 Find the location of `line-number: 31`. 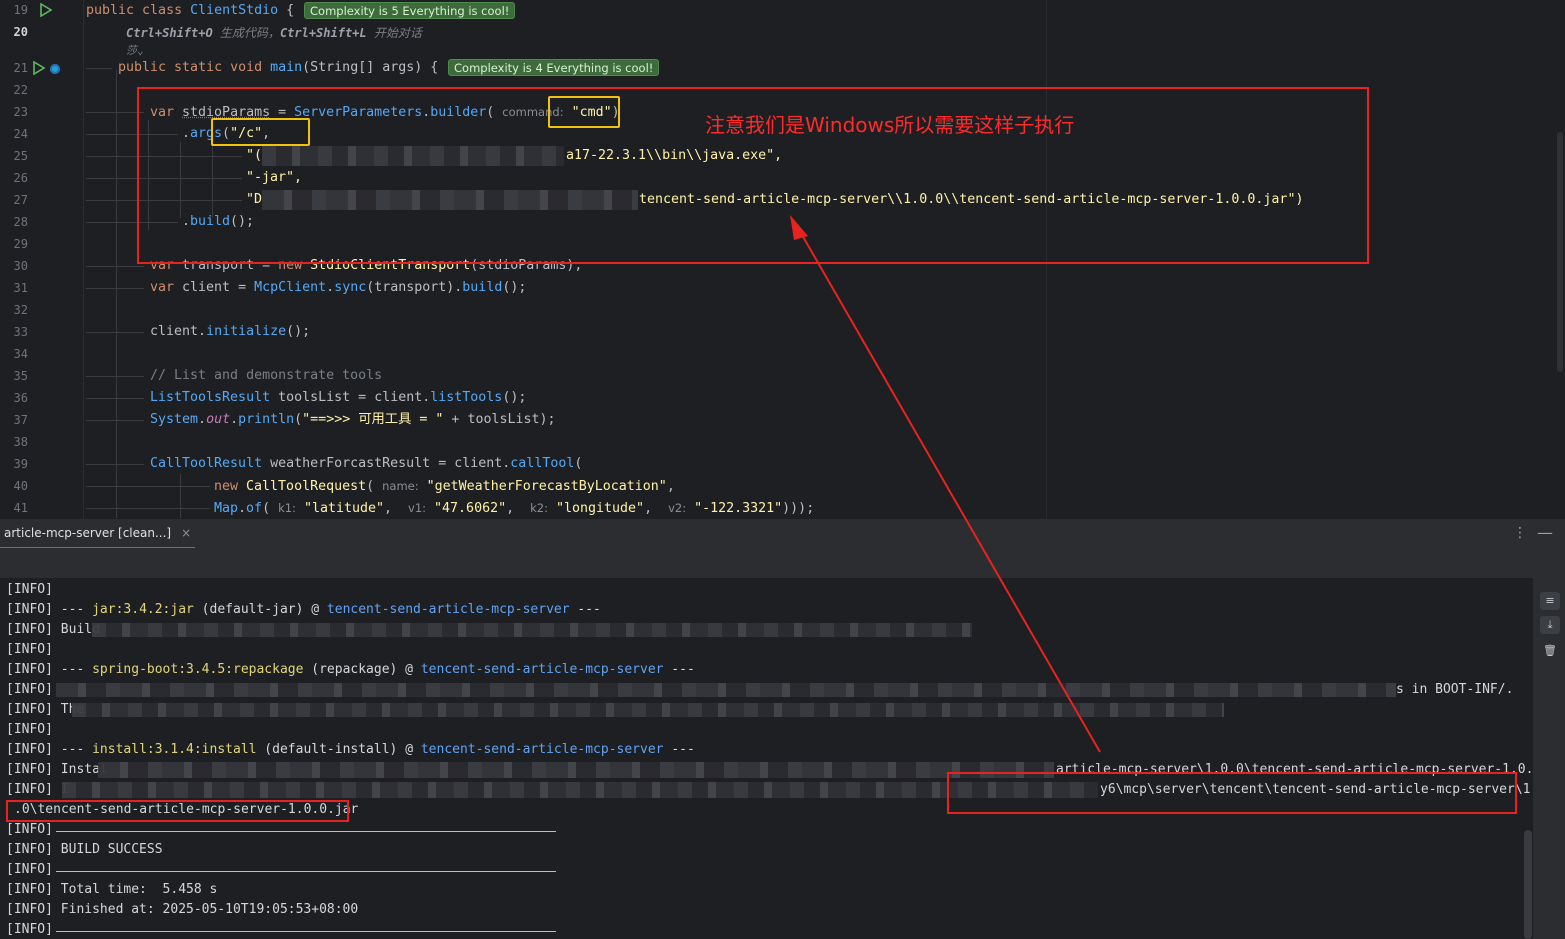

line-number: 31 is located at coordinates (20, 288).